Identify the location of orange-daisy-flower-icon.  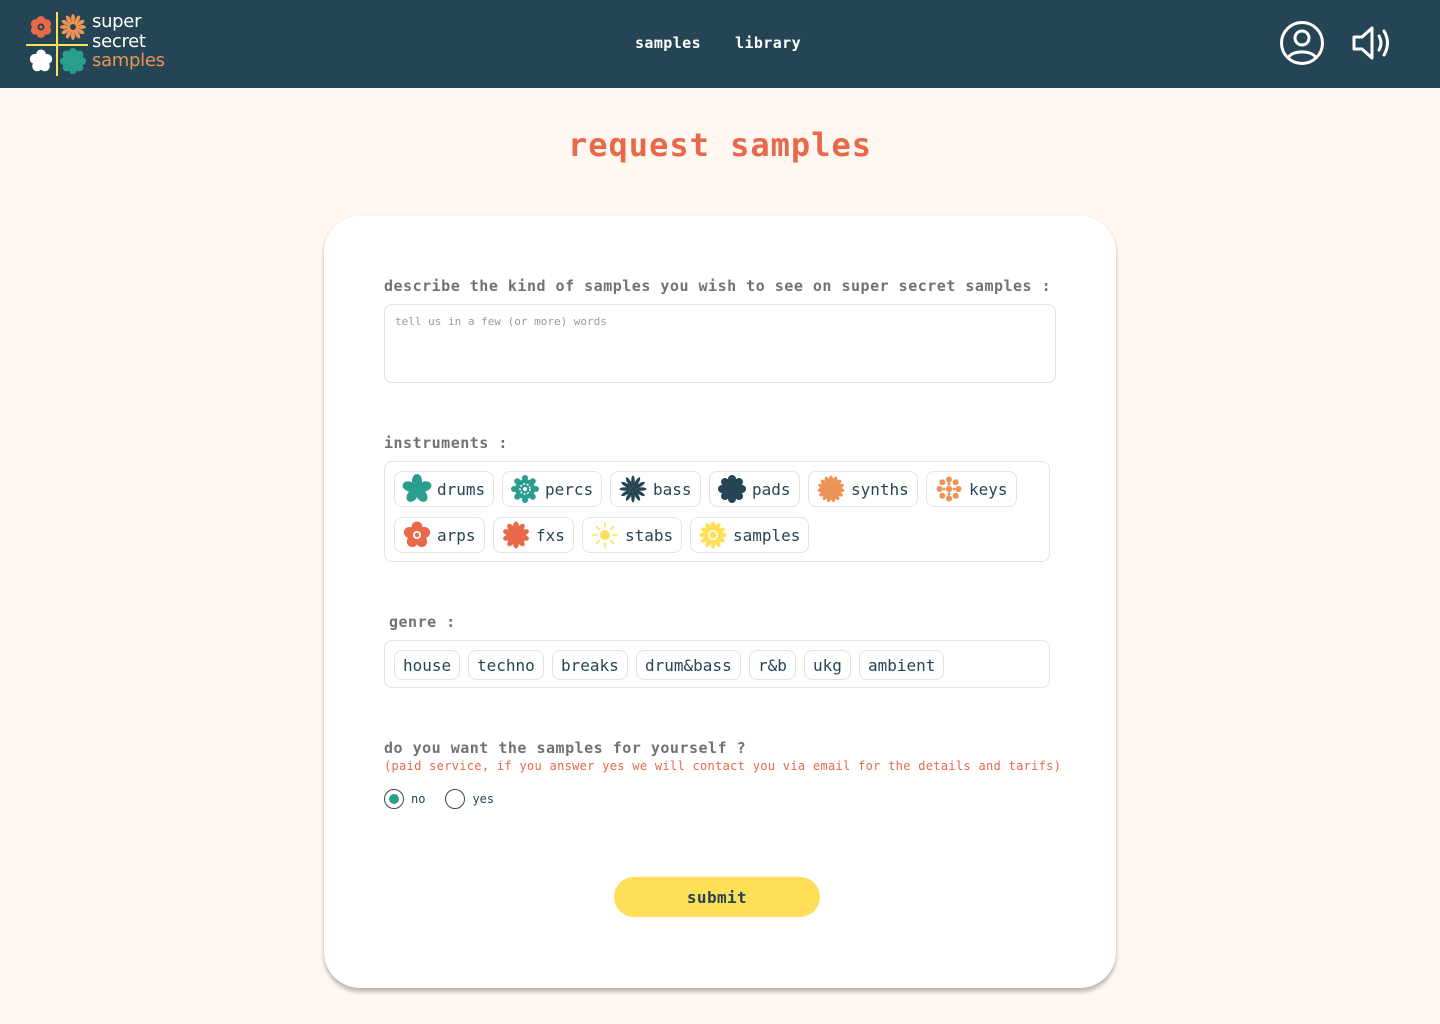
(831, 489).